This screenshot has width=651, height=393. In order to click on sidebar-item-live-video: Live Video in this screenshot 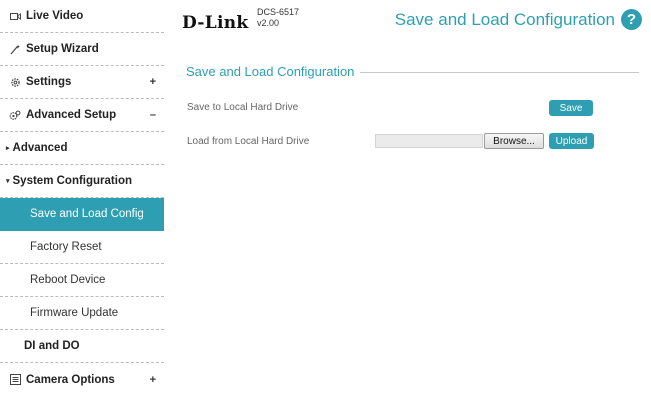, I will do `click(82, 16)`.